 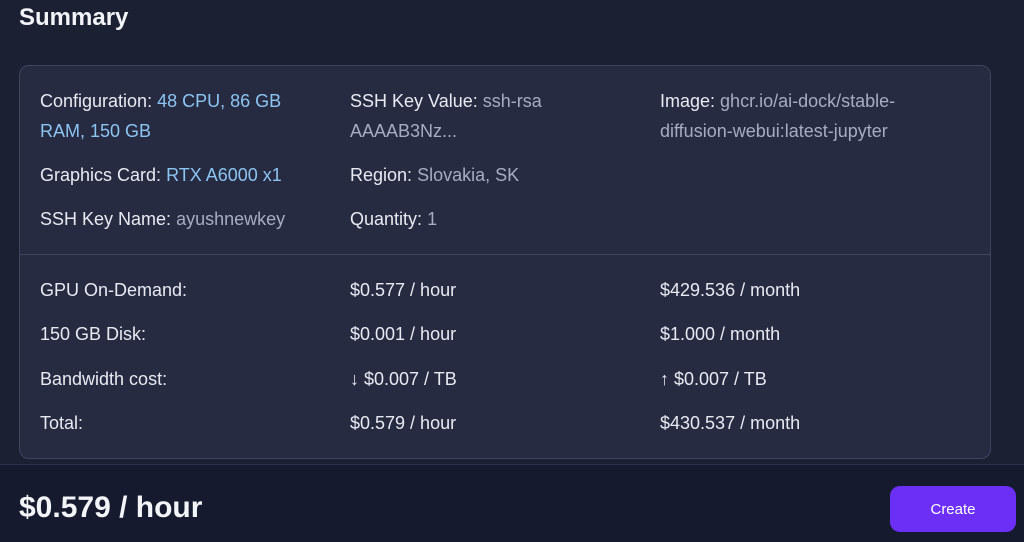 I want to click on configuration-value-line2: RAM, 150 GB, so click(x=96, y=131).